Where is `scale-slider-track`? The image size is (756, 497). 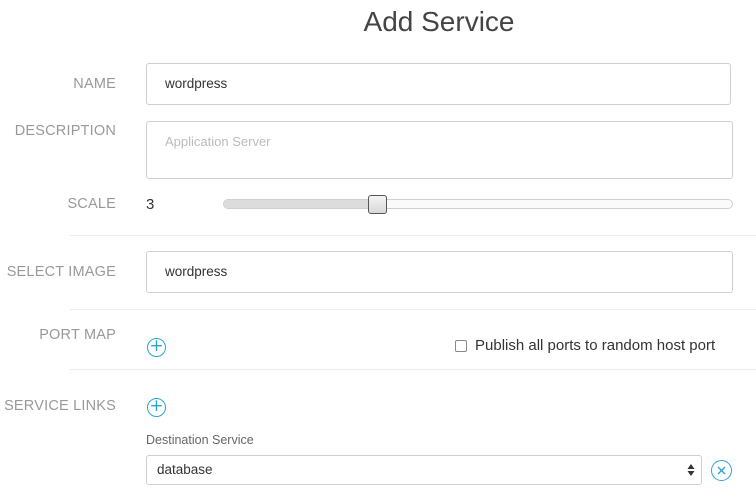 scale-slider-track is located at coordinates (478, 204).